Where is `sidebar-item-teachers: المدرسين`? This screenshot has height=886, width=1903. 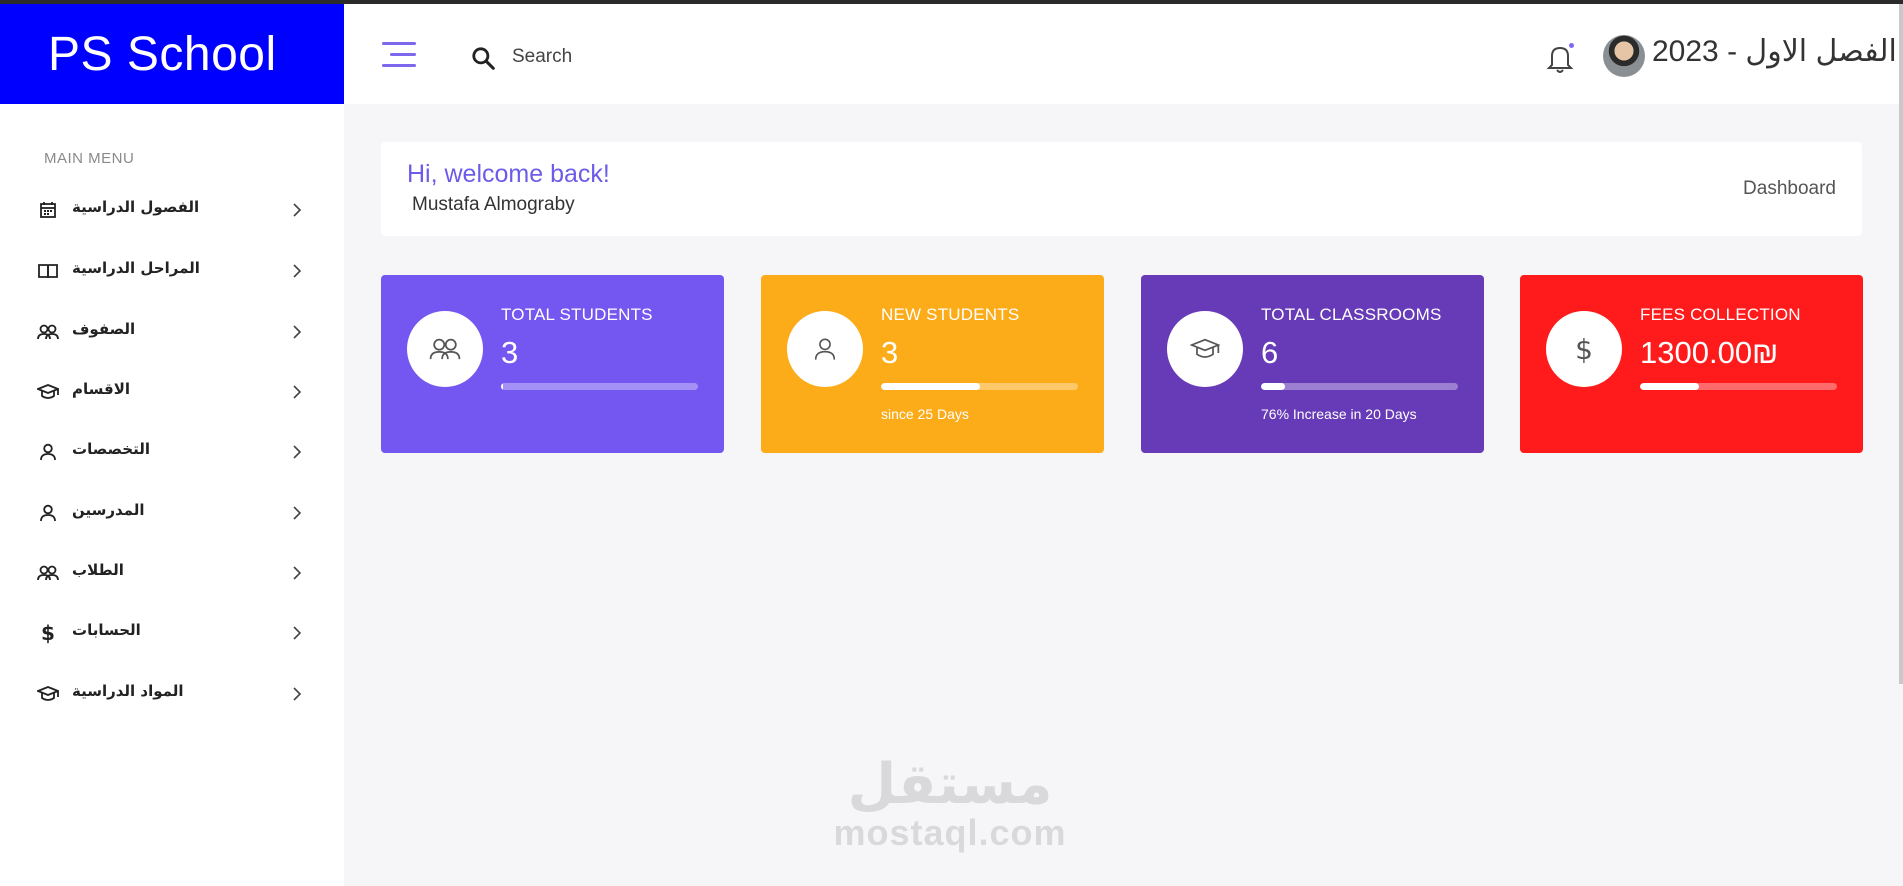 sidebar-item-teachers: المدرسين is located at coordinates (172, 513).